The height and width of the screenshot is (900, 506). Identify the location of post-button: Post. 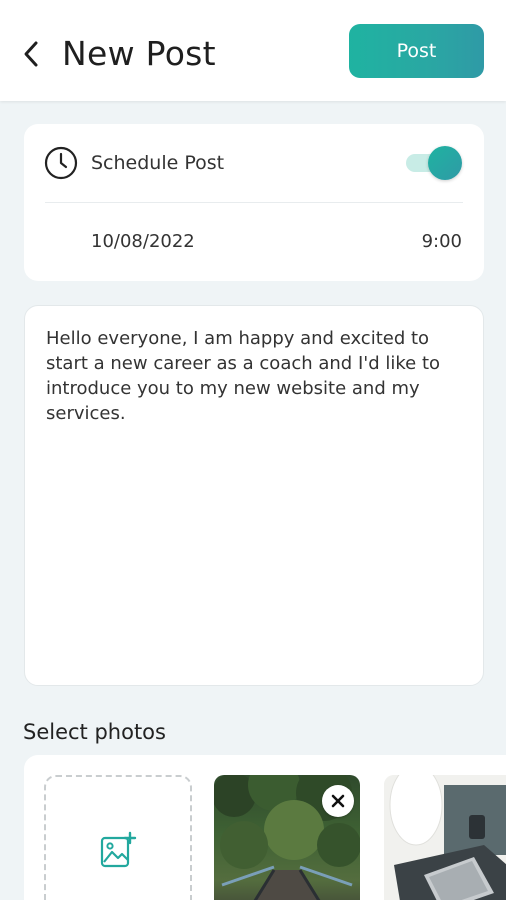
(416, 51).